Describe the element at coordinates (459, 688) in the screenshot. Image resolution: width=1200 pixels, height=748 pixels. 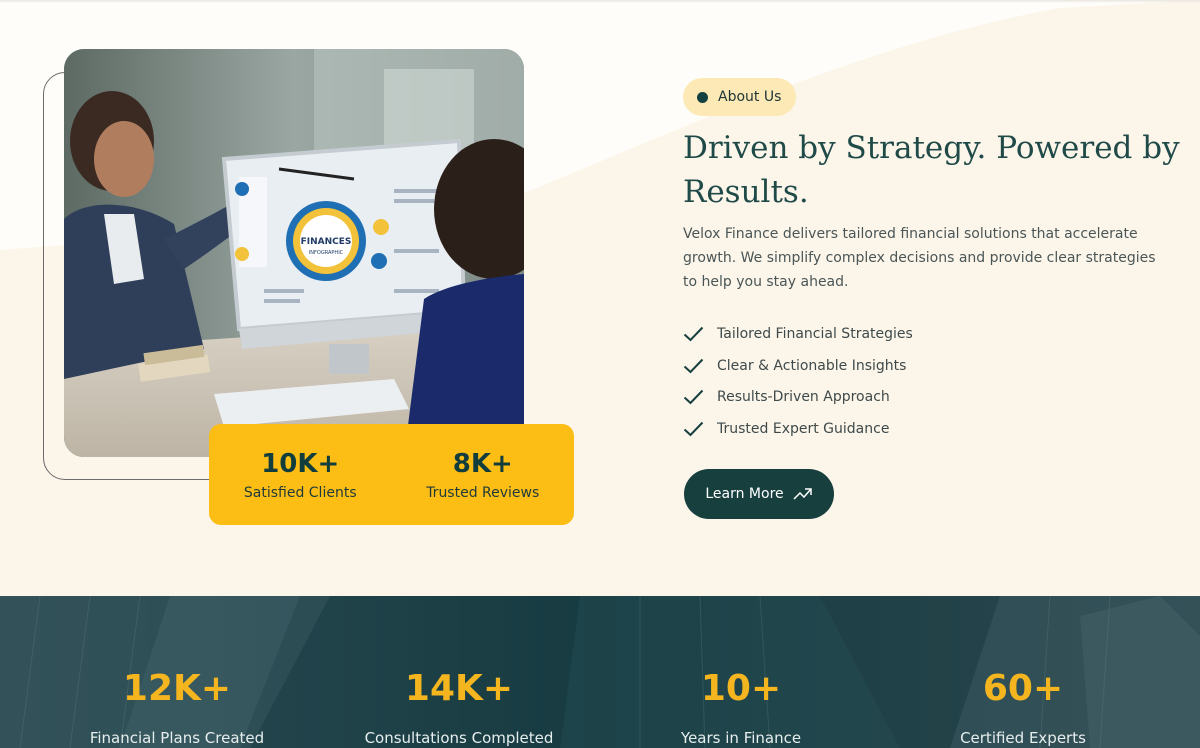
I see `counter-value: 14K+` at that location.